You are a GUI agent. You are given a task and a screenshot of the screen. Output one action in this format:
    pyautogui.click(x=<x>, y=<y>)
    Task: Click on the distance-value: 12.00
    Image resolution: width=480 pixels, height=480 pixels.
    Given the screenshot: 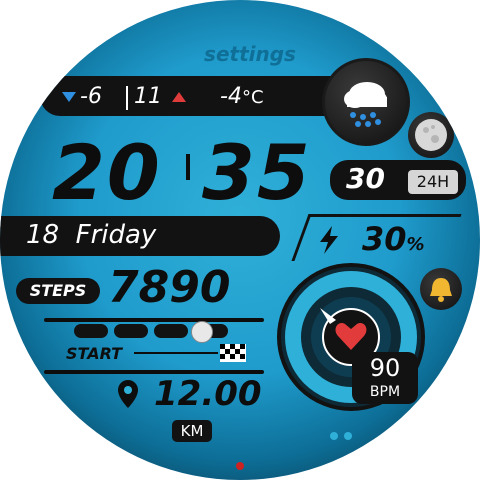 What is the action you would take?
    pyautogui.click(x=208, y=394)
    